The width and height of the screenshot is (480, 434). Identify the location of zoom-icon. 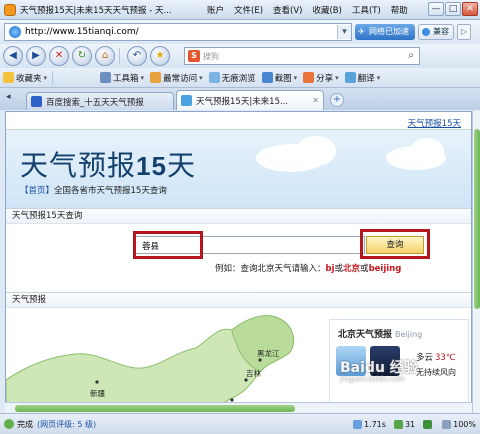
(447, 424).